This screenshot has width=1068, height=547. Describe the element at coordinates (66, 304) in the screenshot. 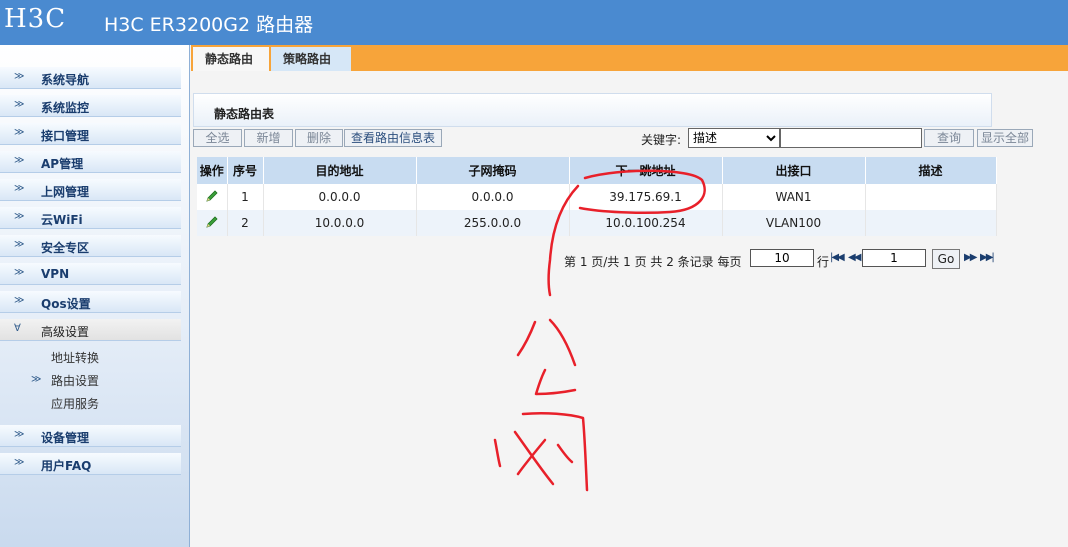

I see `sidebar-item-label: Qos设置` at that location.